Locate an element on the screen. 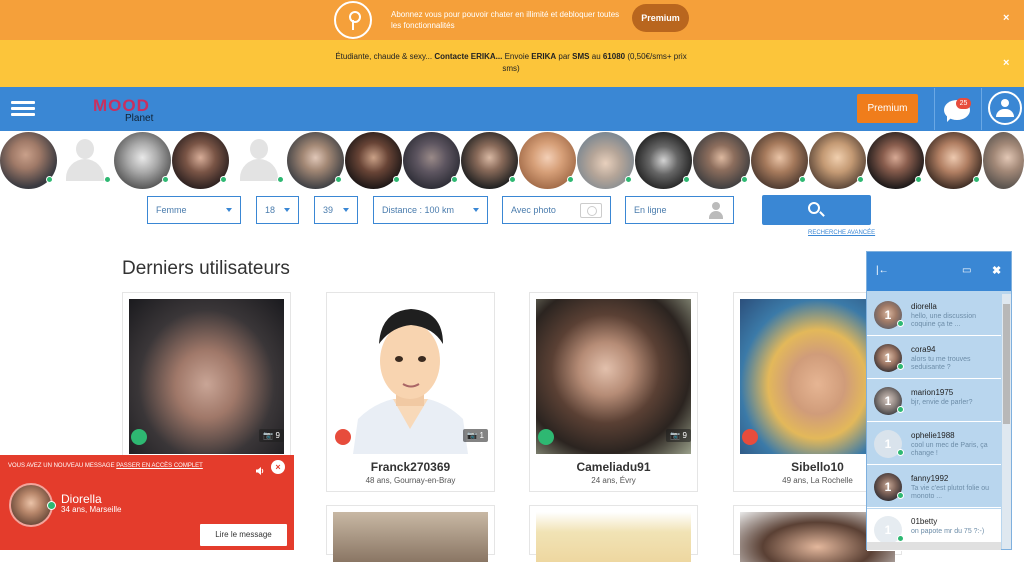 The height and width of the screenshot is (562, 1024). full-access-link: PASSER EN ACCÈS COMPLET is located at coordinates (159, 466).